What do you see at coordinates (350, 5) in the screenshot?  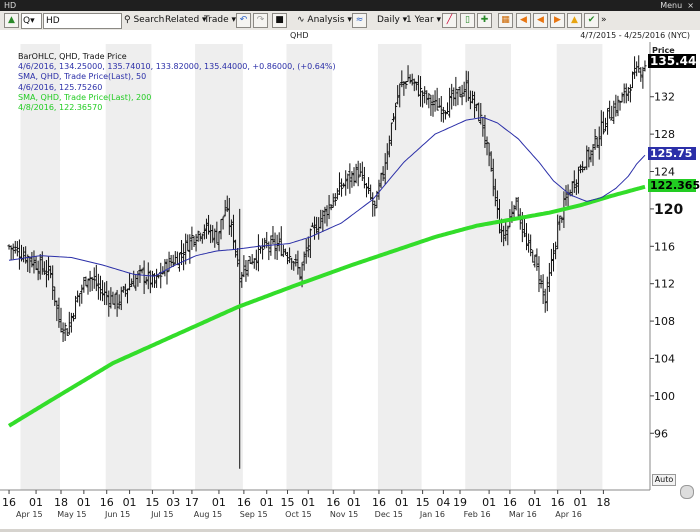 I see `window-title-bar: HD Menu ×` at bounding box center [350, 5].